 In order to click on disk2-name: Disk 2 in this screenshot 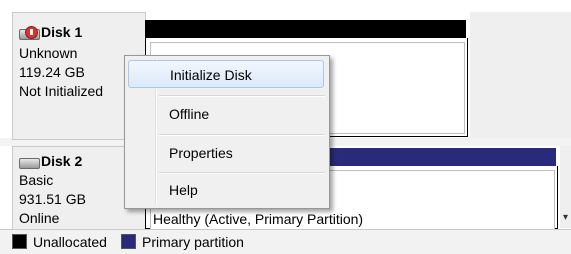, I will do `click(62, 161)`.